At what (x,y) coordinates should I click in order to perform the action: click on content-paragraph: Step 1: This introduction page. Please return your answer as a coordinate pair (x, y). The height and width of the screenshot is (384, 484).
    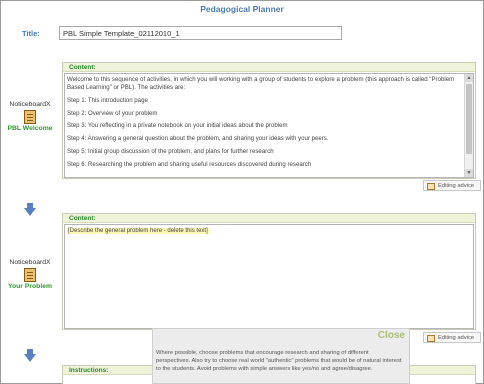
    Looking at the image, I should click on (107, 100).